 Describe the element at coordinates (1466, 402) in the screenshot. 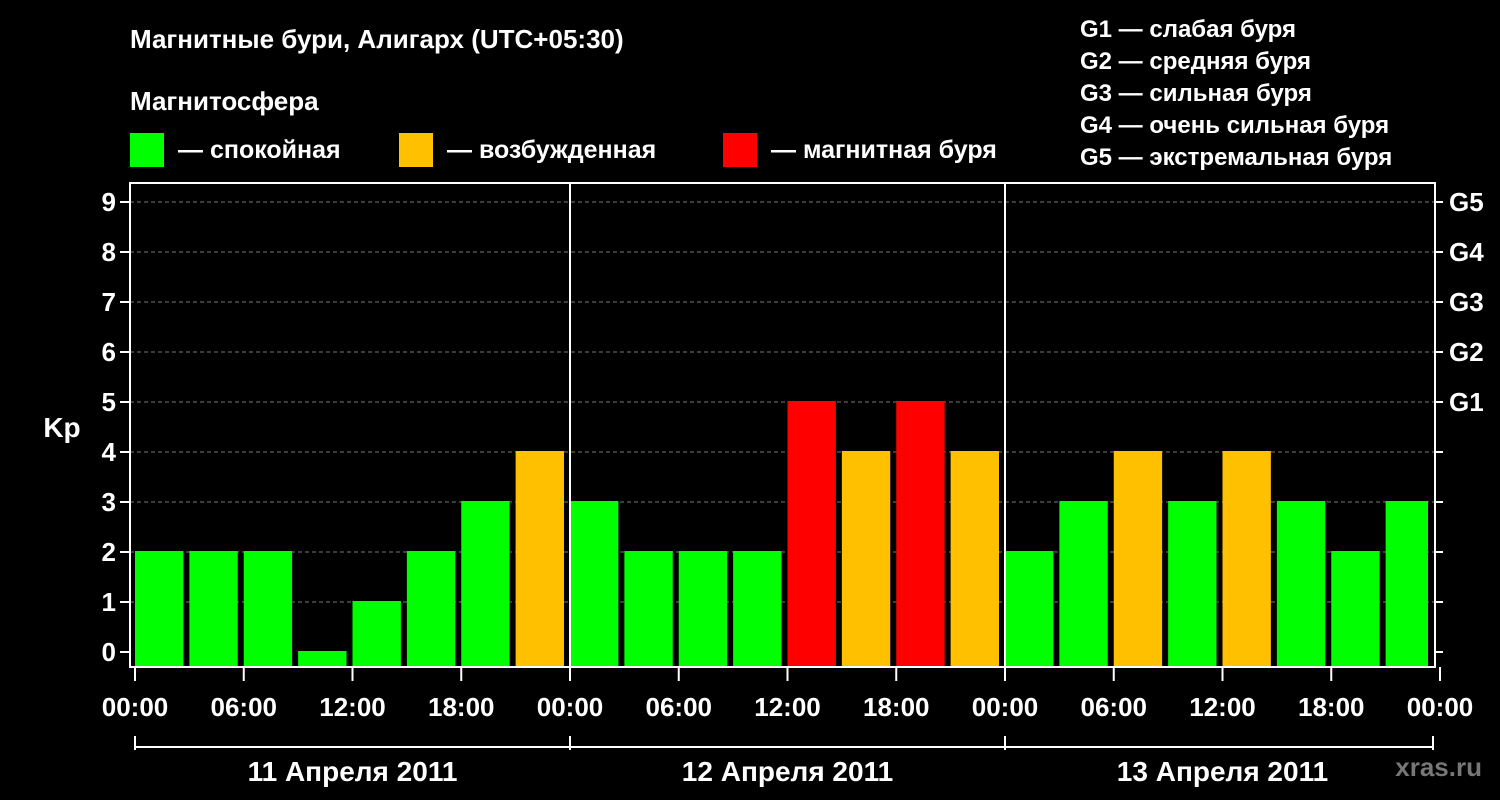

I see `g-level-label: G1` at that location.